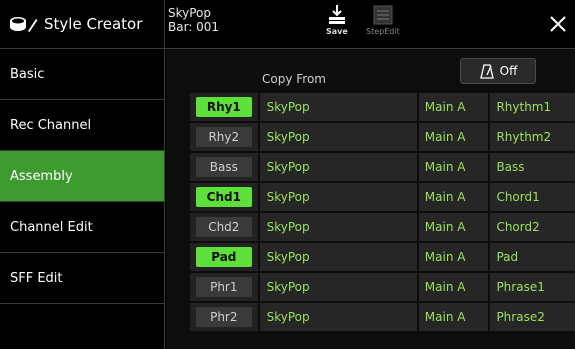 Image resolution: width=575 pixels, height=349 pixels. What do you see at coordinates (82, 278) in the screenshot?
I see `sidebar-item-sff-edit: SFF Edit` at bounding box center [82, 278].